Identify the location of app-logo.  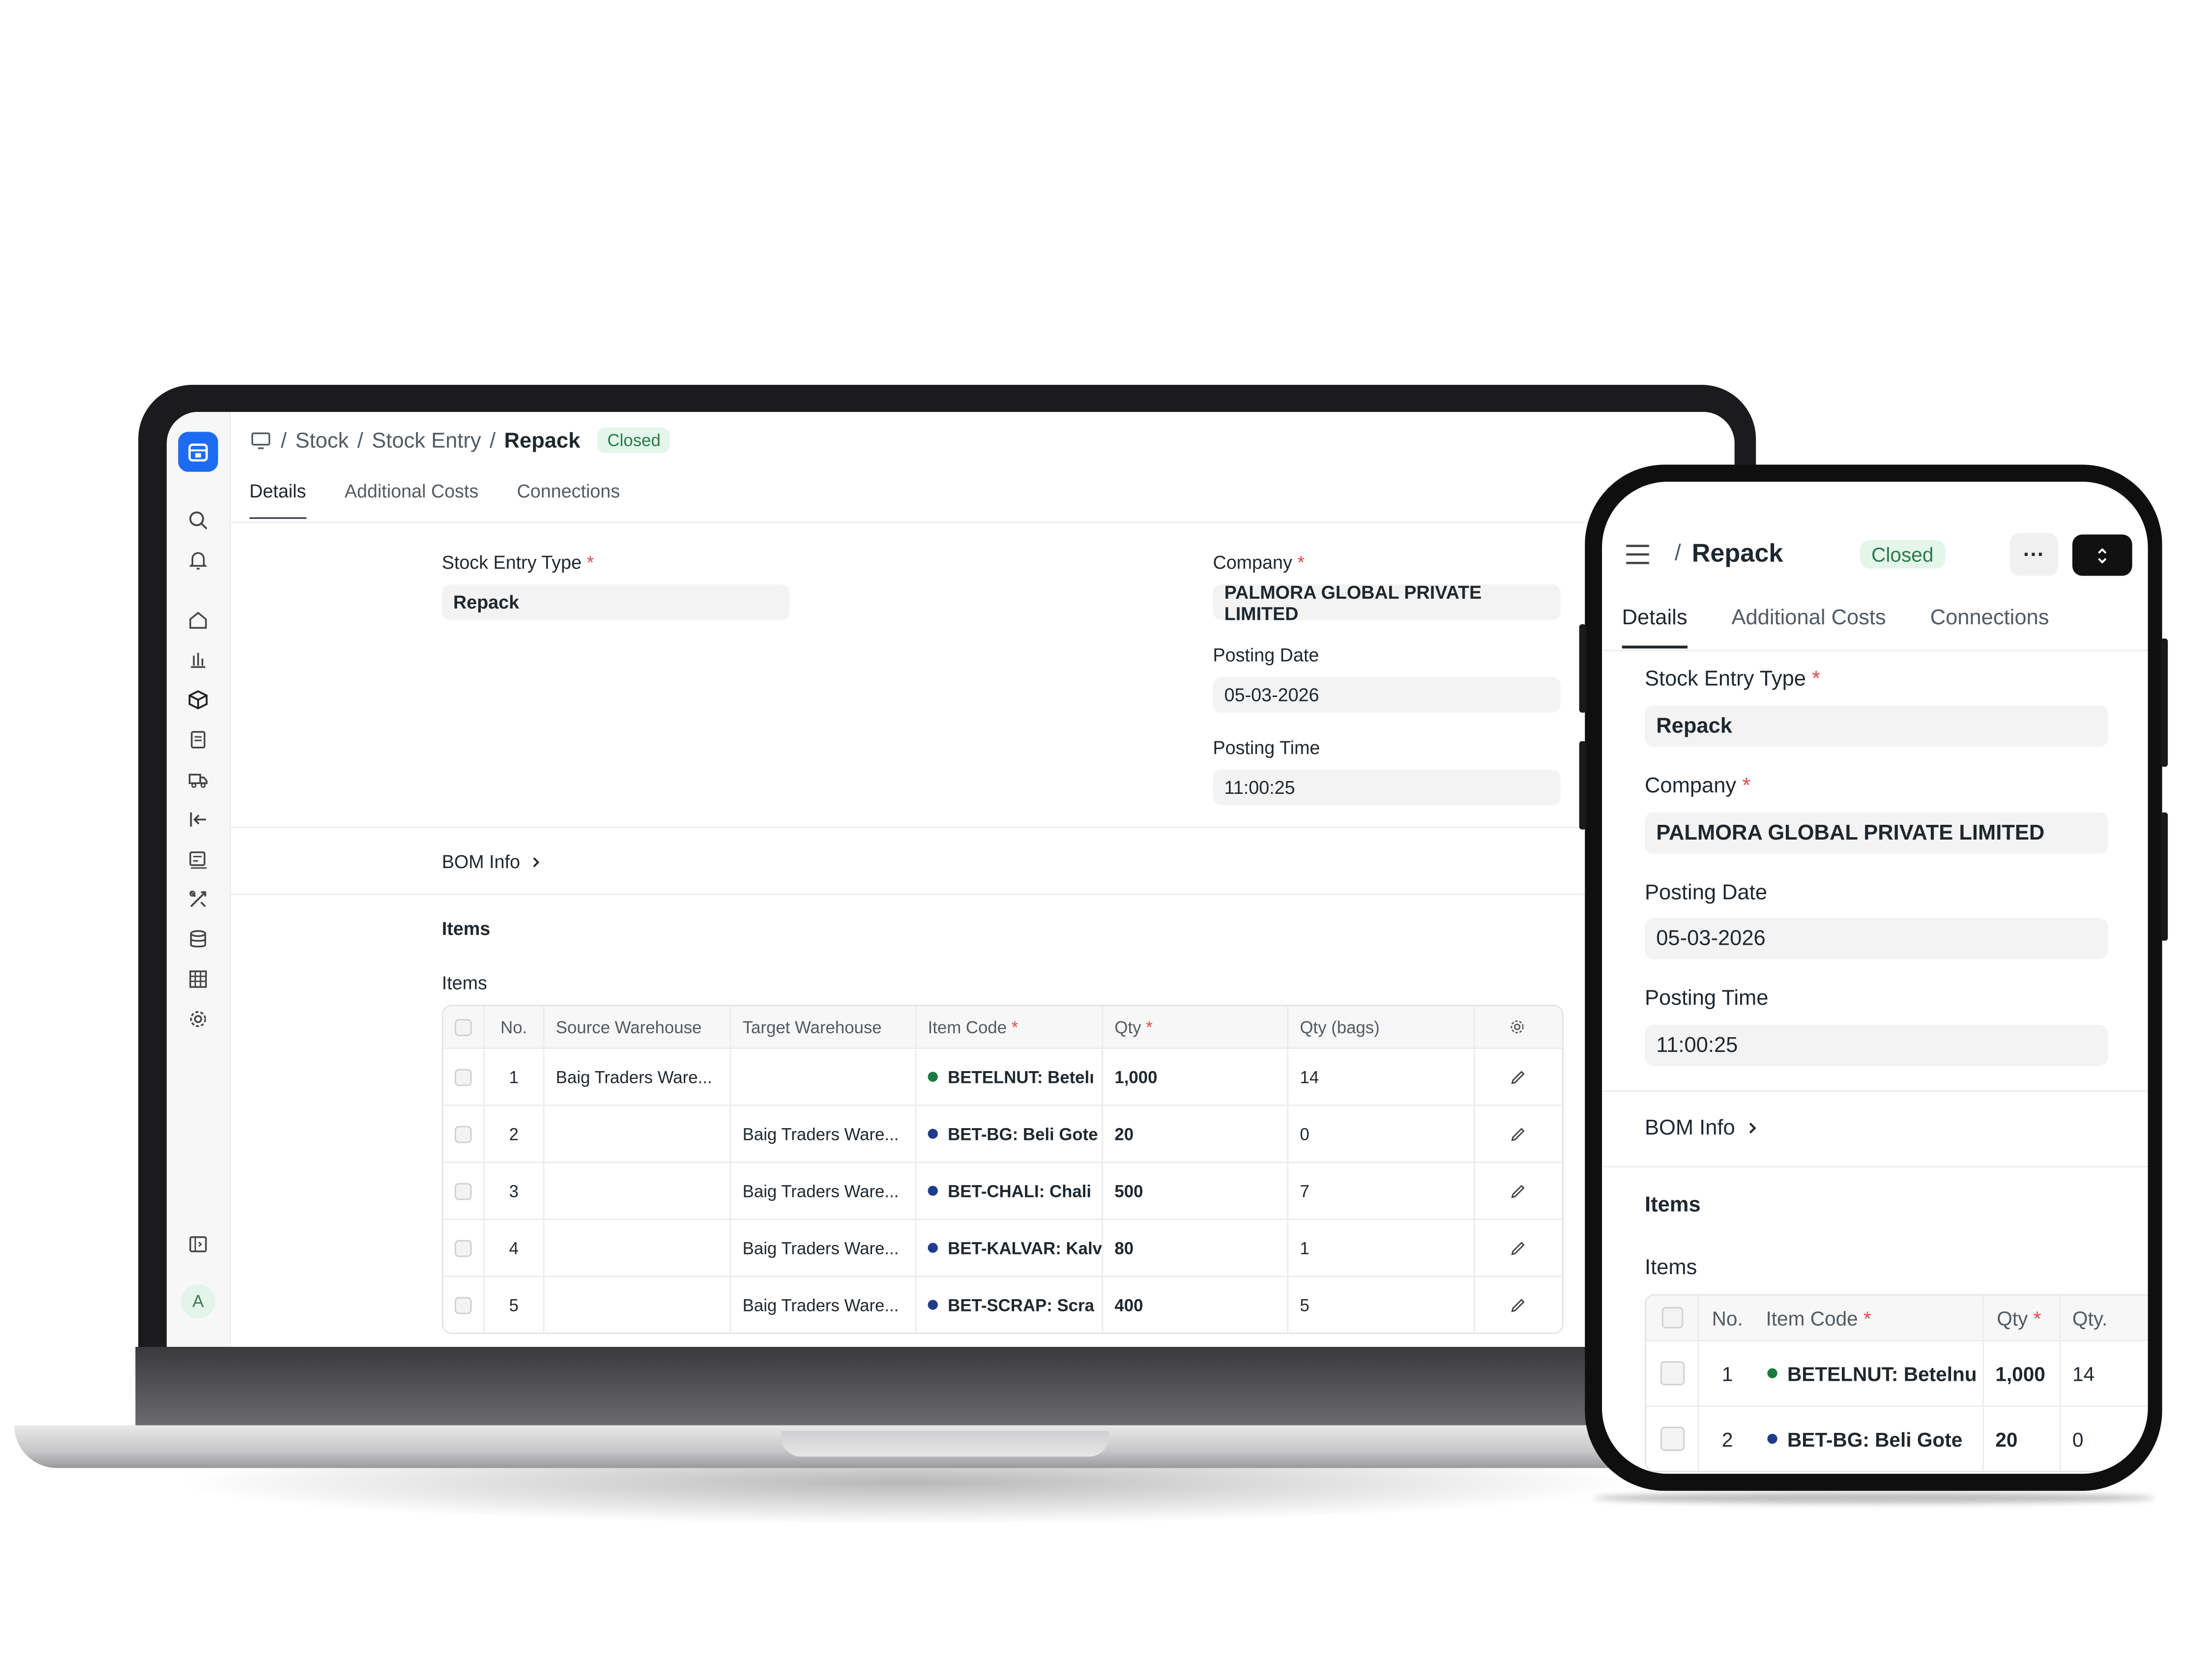
(198, 452).